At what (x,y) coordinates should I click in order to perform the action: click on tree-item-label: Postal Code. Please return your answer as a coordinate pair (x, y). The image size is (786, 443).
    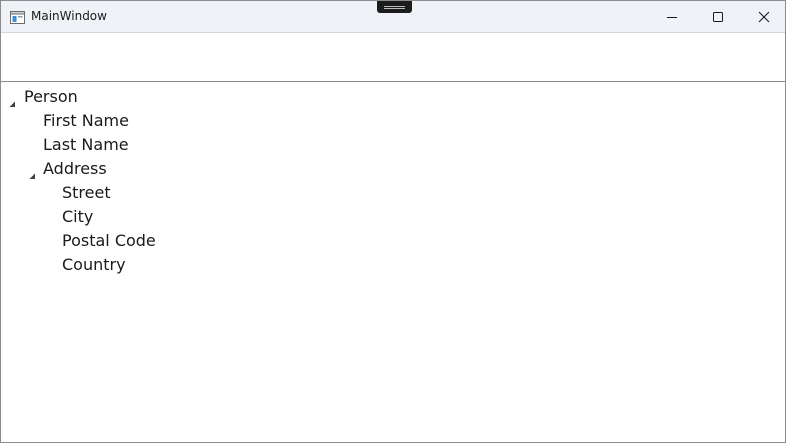
    Looking at the image, I should click on (109, 240).